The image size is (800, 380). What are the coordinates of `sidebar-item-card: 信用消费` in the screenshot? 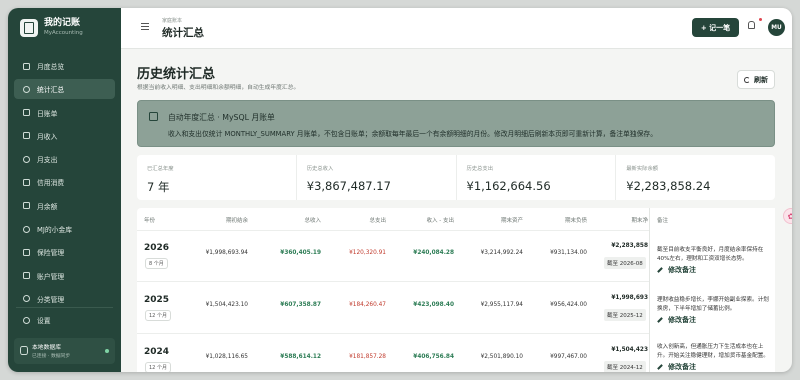 It's located at (64, 182).